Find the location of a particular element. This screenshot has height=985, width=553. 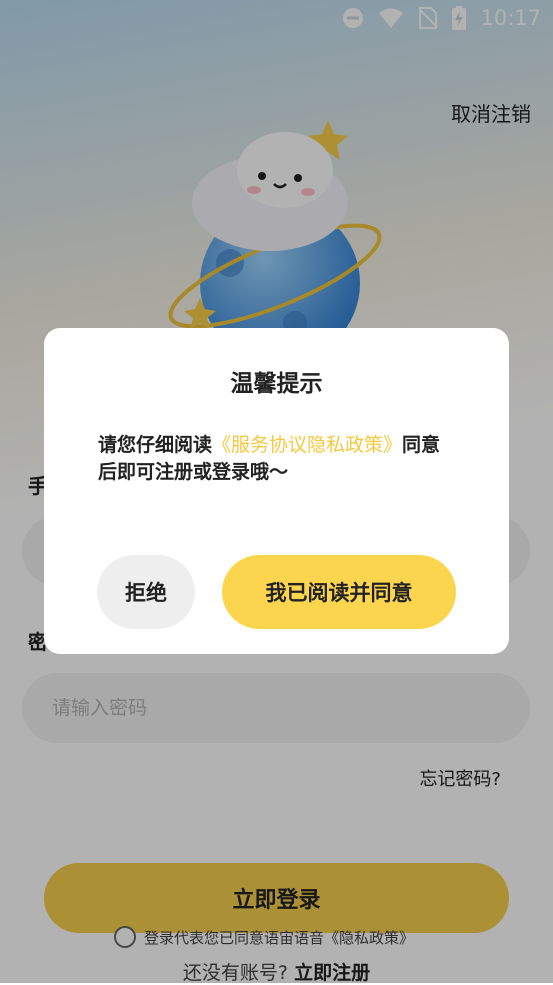

agree-button: 我已阅读并同意 is located at coordinates (339, 592).